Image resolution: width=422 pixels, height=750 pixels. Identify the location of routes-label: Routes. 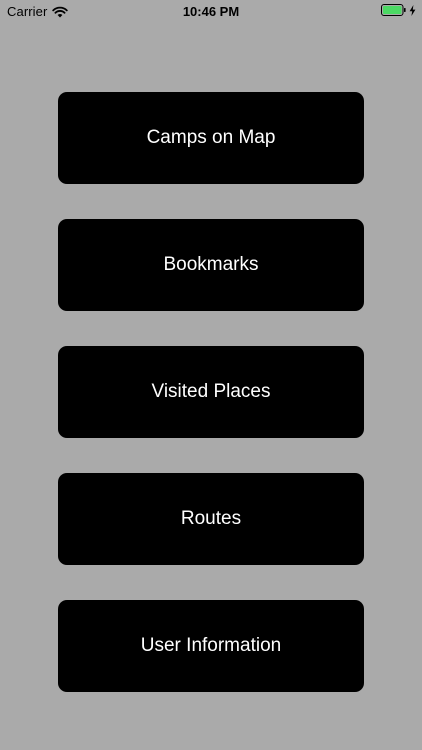
(211, 518).